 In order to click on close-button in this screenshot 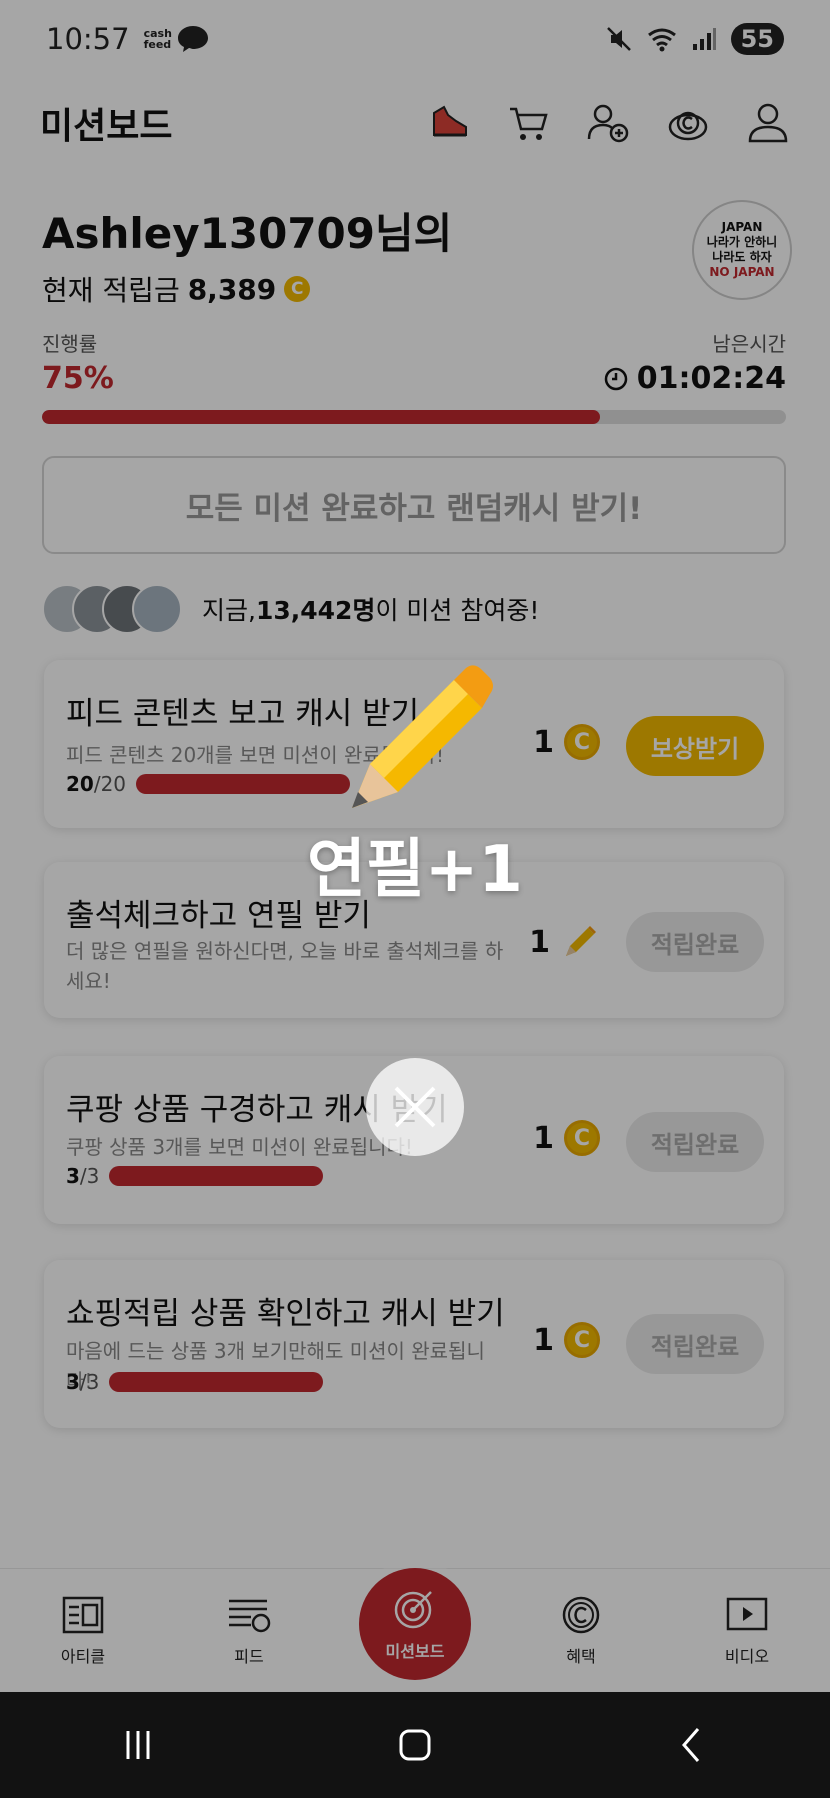, I will do `click(415, 1107)`.